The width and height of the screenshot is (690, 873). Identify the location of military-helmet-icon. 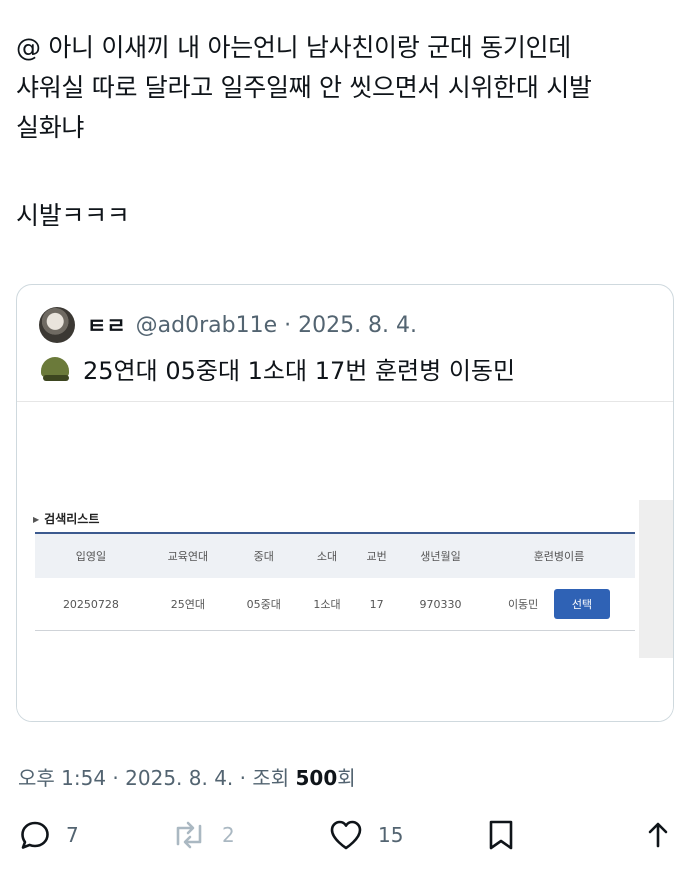
(56, 369).